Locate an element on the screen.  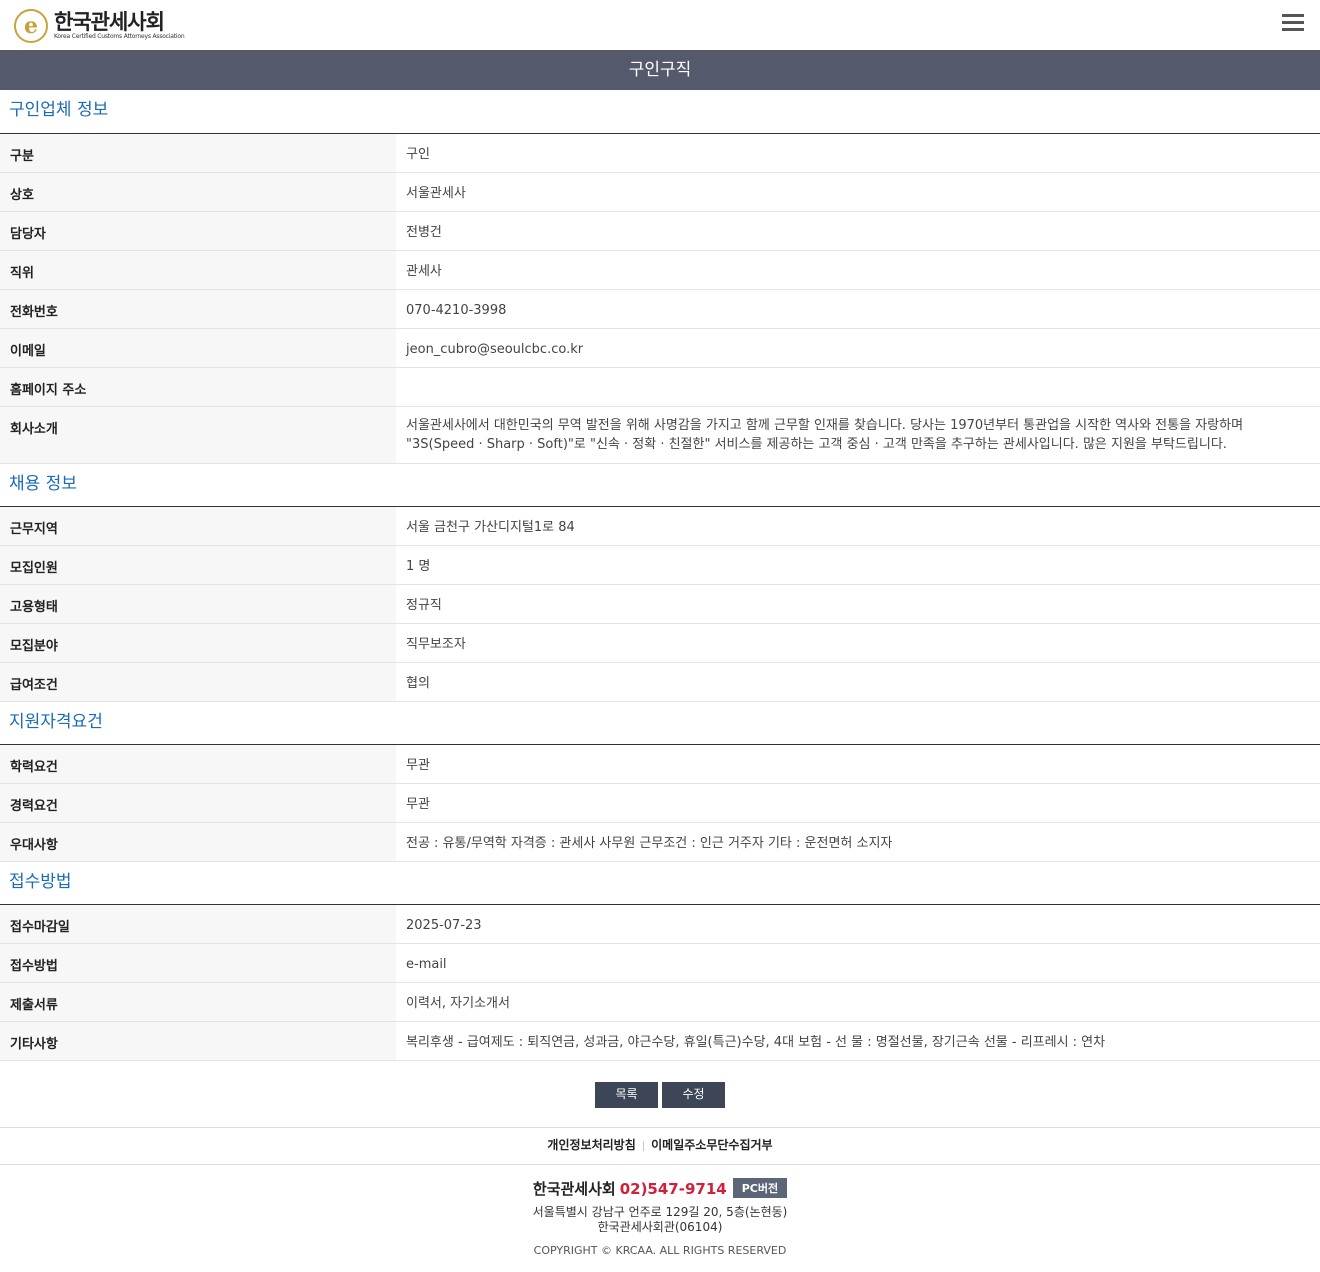
row-value: e-mail is located at coordinates (426, 964).